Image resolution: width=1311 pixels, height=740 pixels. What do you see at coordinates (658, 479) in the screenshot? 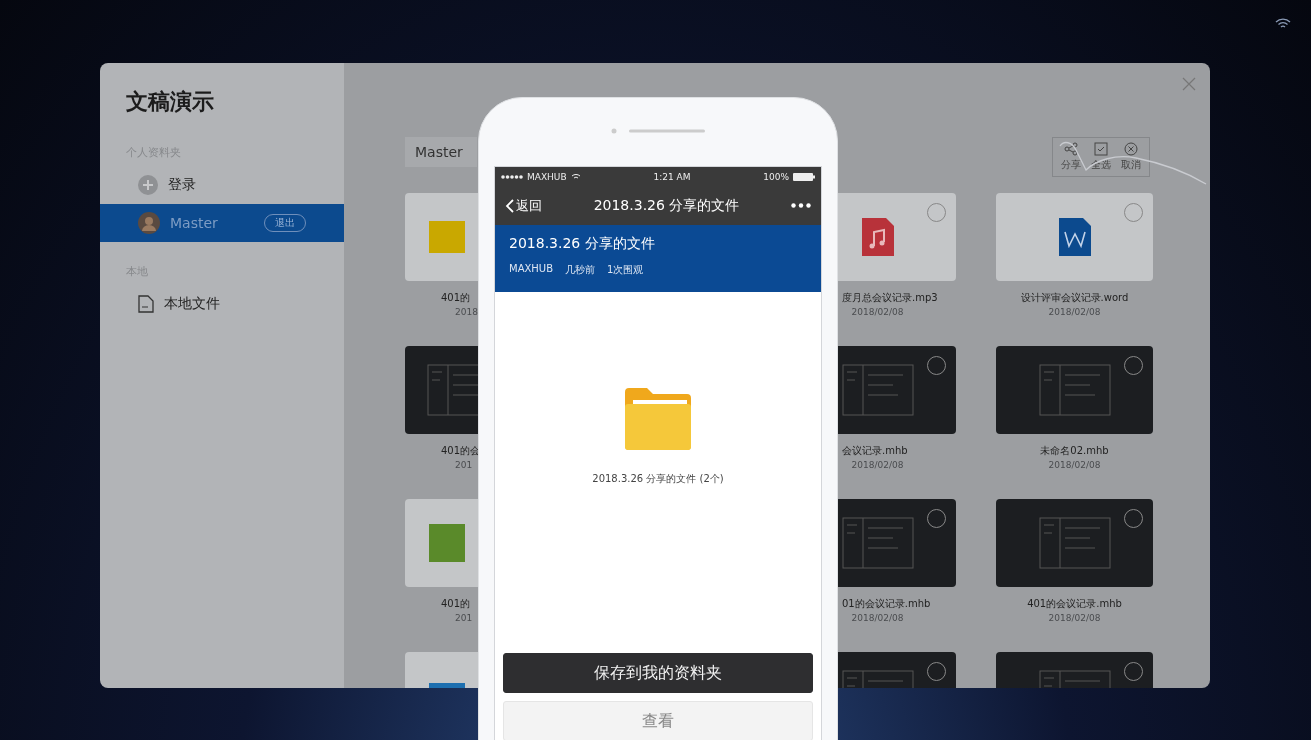
I see `folder-name: 2018.3.26 分享的文件 (2个)` at bounding box center [658, 479].